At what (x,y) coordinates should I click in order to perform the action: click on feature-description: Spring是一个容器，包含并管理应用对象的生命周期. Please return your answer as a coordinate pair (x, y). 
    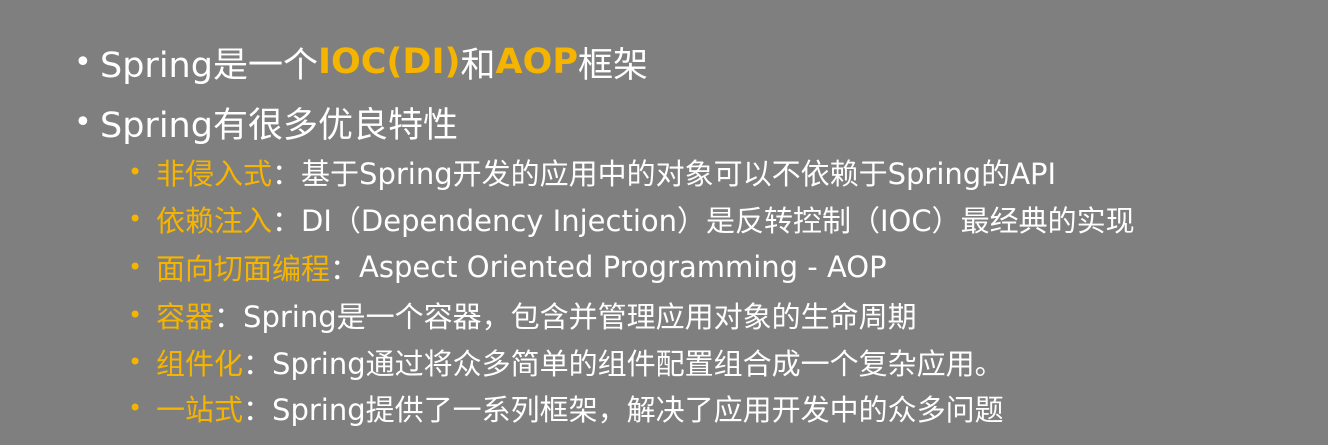
    Looking at the image, I should click on (580, 317).